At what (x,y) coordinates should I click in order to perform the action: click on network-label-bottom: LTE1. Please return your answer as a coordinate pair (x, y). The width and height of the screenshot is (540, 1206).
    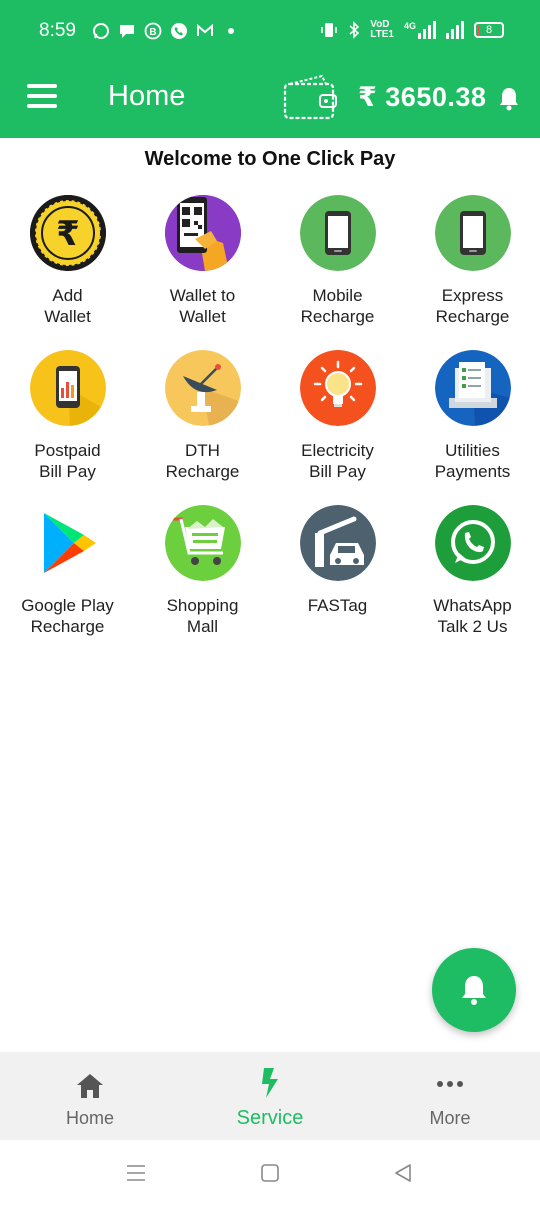
    Looking at the image, I should click on (382, 34).